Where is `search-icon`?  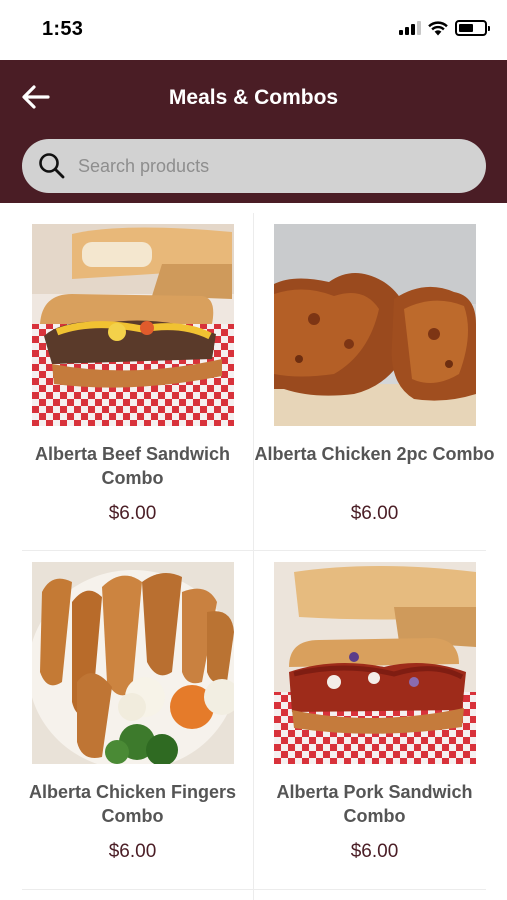
search-icon is located at coordinates (52, 166).